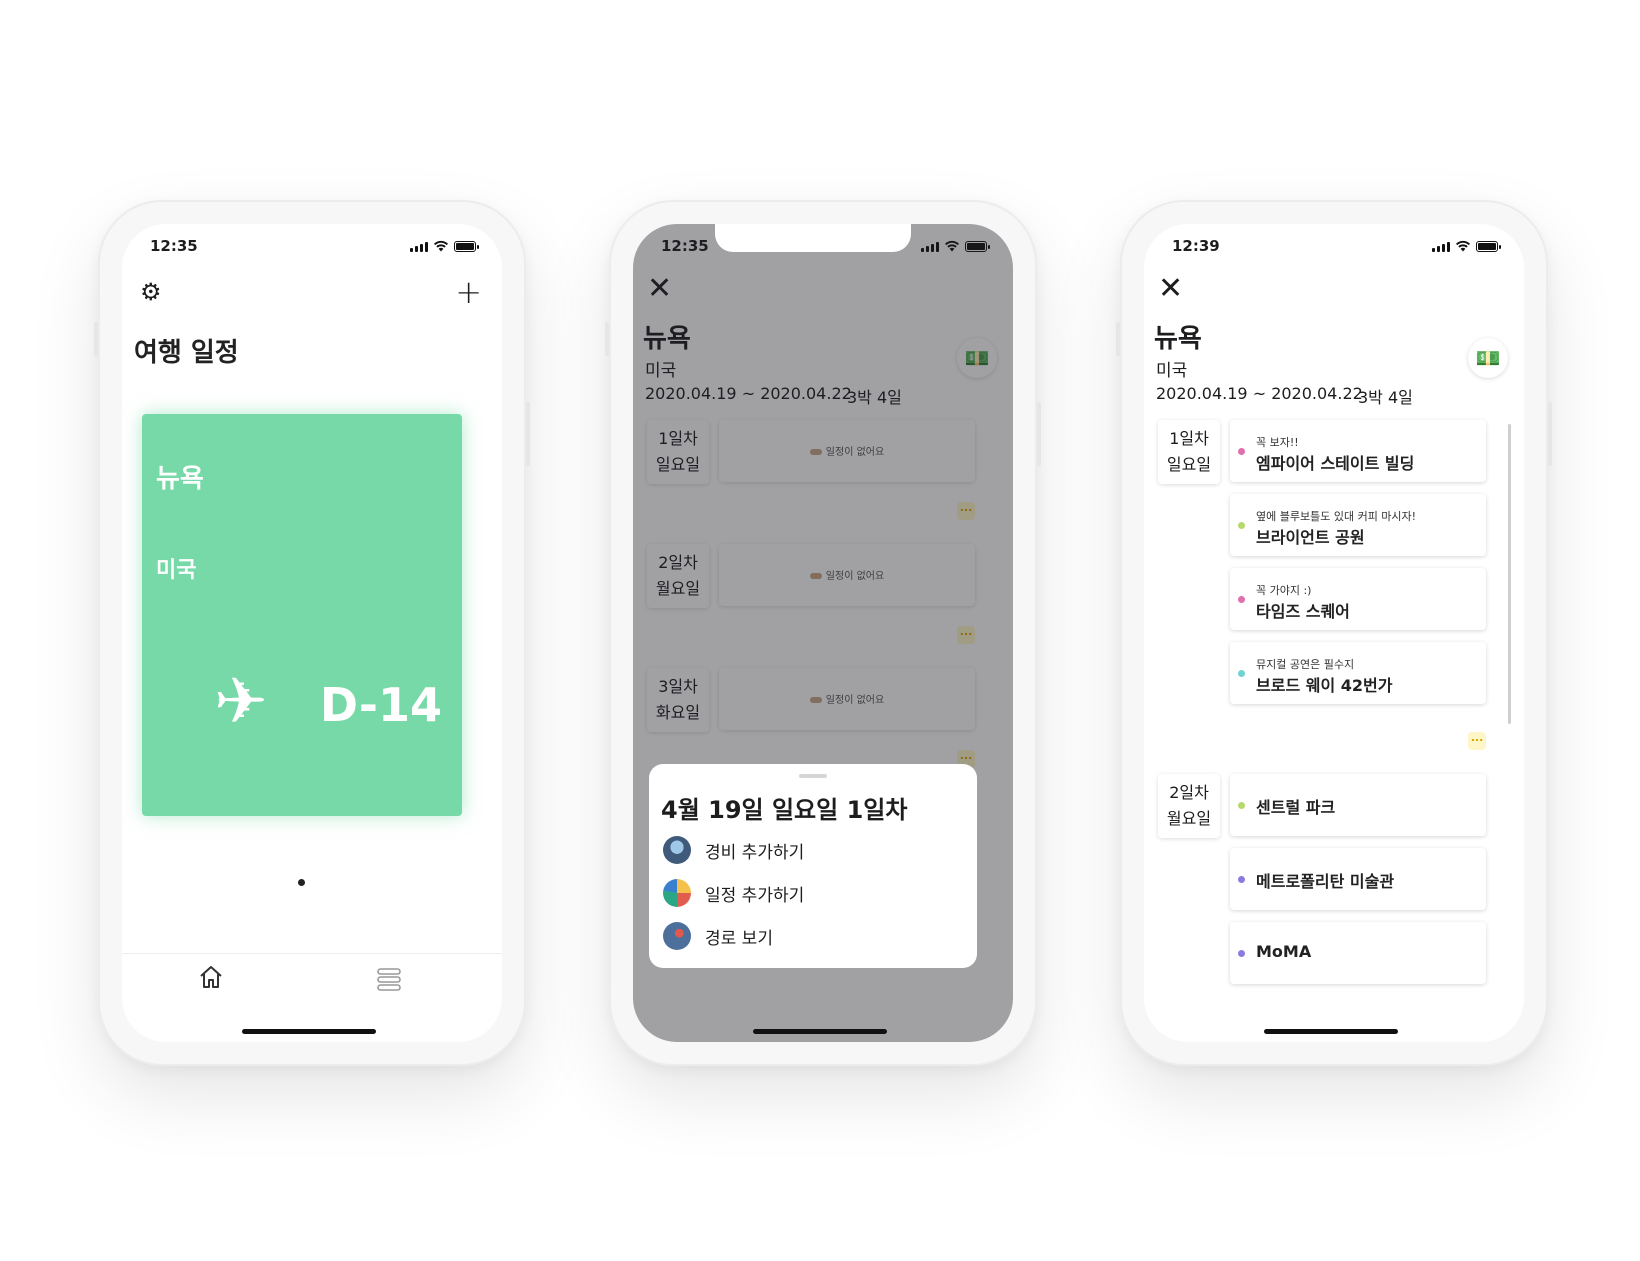 The width and height of the screenshot is (1640, 1261). I want to click on schedule-item: 옆에 블루보틀도 있대 커피 마시자! 브라이언트 공원, so click(1358, 525).